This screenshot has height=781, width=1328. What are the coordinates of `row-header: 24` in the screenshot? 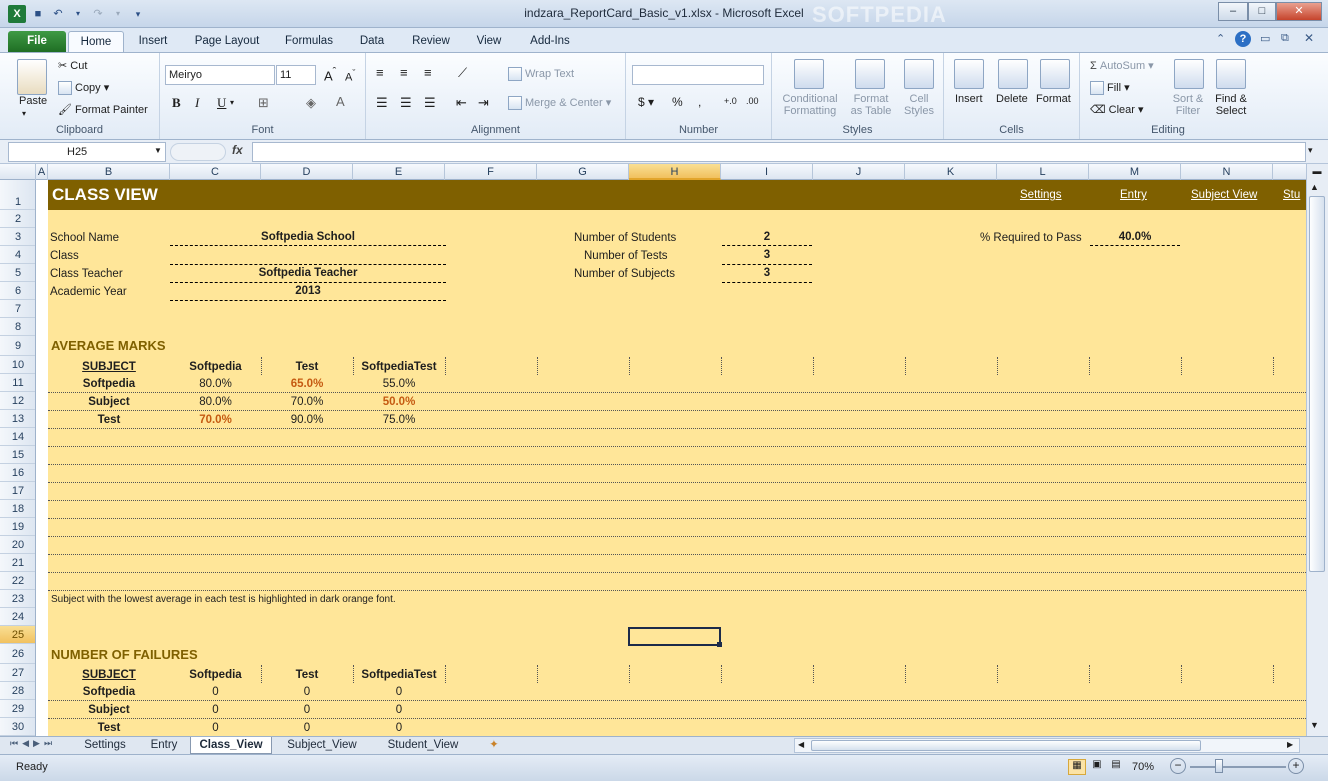 It's located at (17, 617).